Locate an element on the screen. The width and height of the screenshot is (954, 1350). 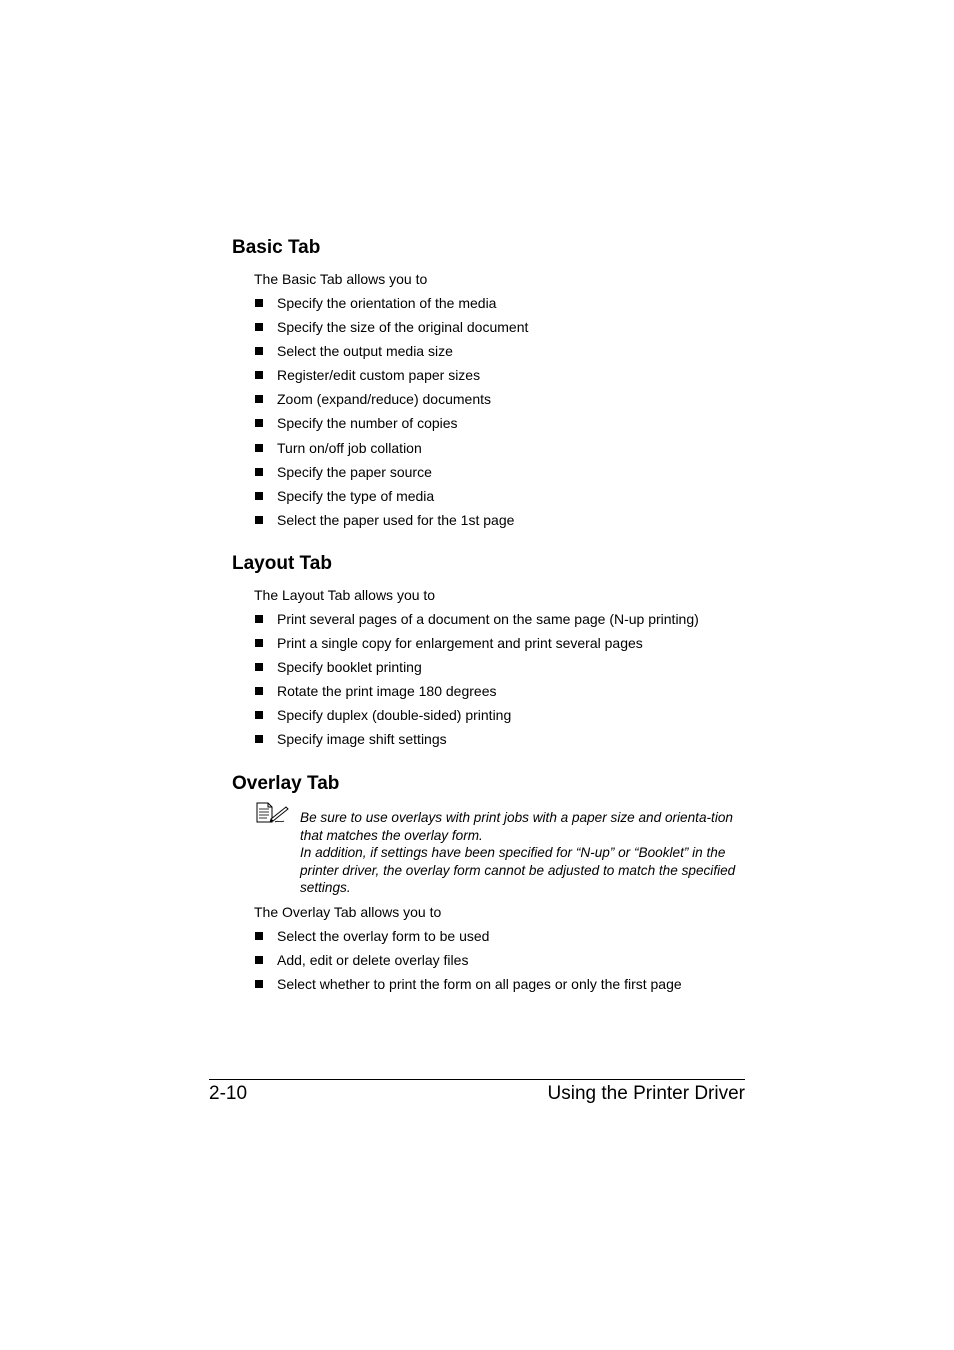
list-item: Specify the orientation of the media is located at coordinates (391, 303).